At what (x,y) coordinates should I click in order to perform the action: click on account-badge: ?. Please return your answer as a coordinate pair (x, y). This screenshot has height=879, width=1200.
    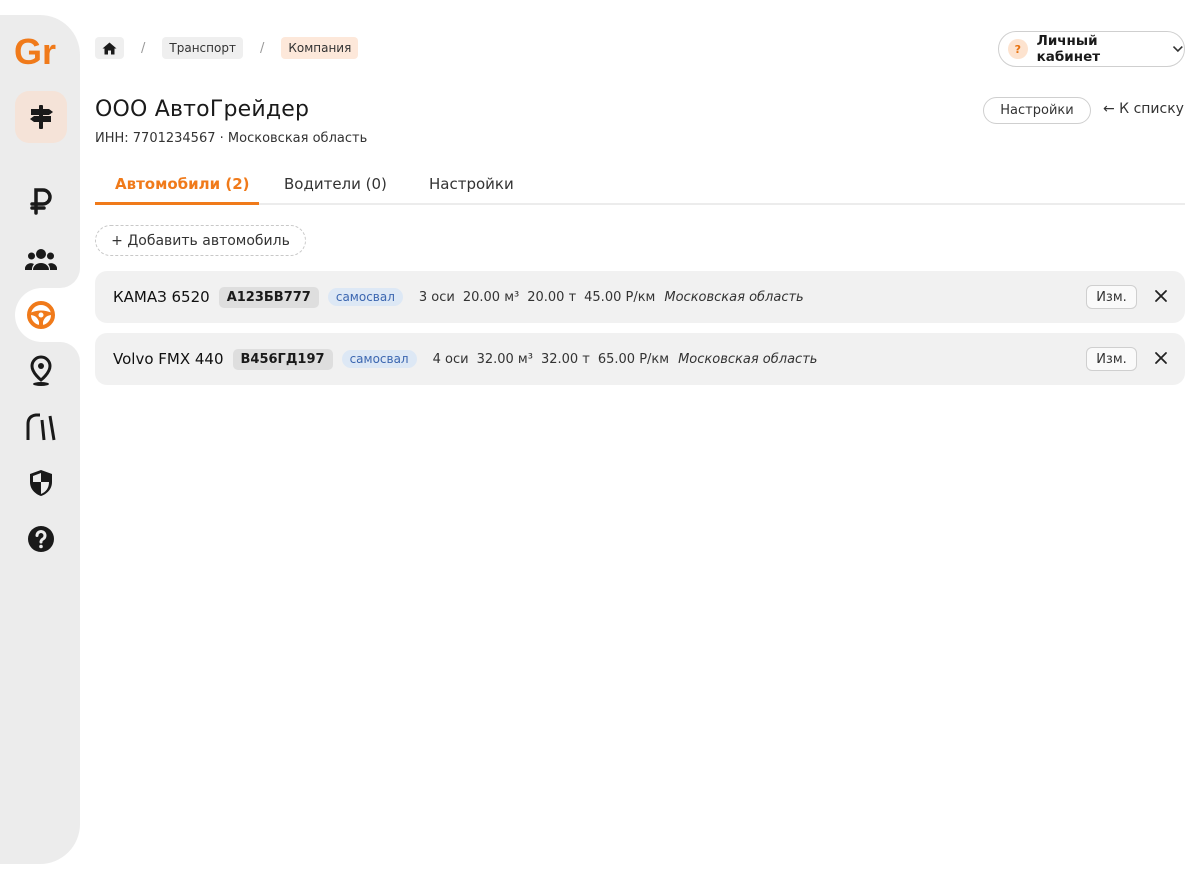
    Looking at the image, I should click on (1018, 49).